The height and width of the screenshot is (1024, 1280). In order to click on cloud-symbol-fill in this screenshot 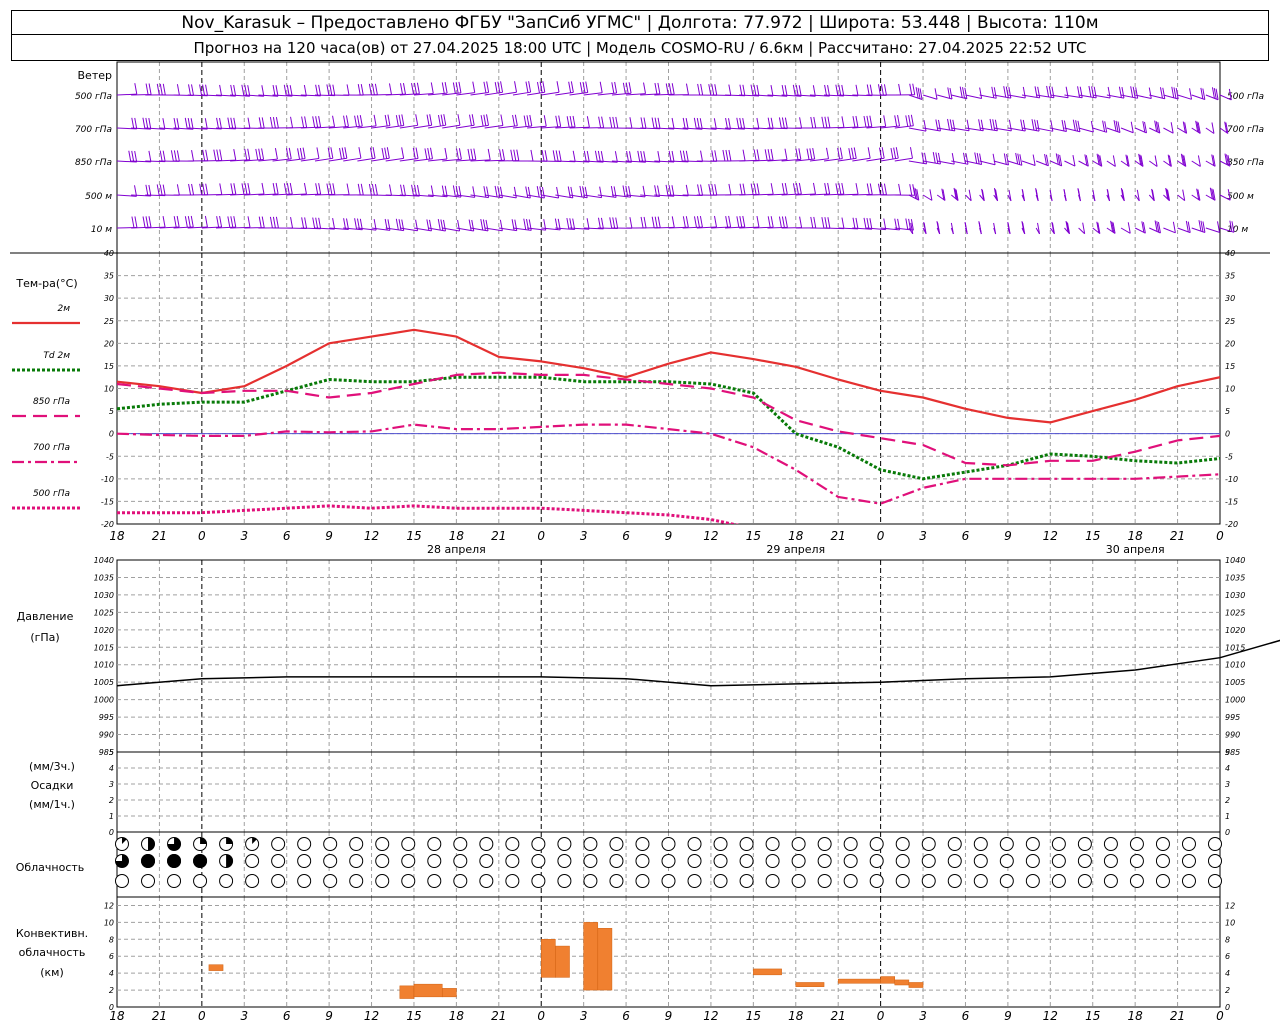, I will do `click(174, 861)`.